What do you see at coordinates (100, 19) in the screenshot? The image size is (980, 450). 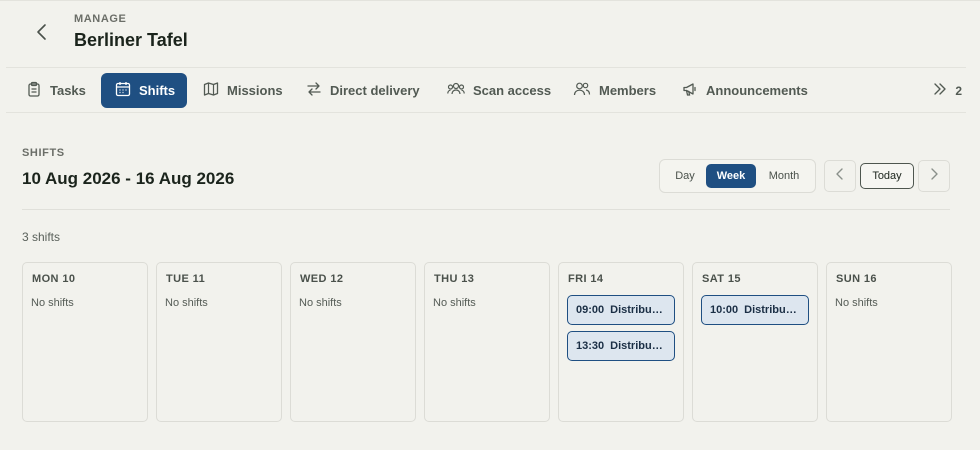 I see `page-eyebrow: MANAGE` at bounding box center [100, 19].